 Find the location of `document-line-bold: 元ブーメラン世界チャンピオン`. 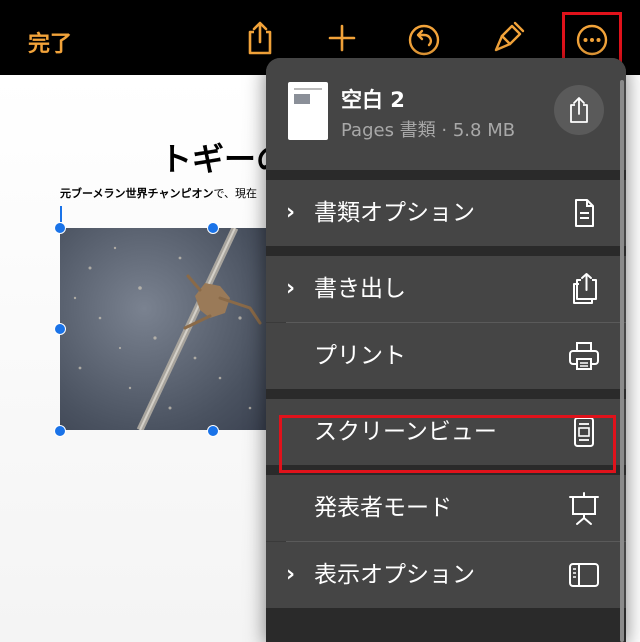

document-line-bold: 元ブーメラン世界チャンピオン is located at coordinates (137, 193).